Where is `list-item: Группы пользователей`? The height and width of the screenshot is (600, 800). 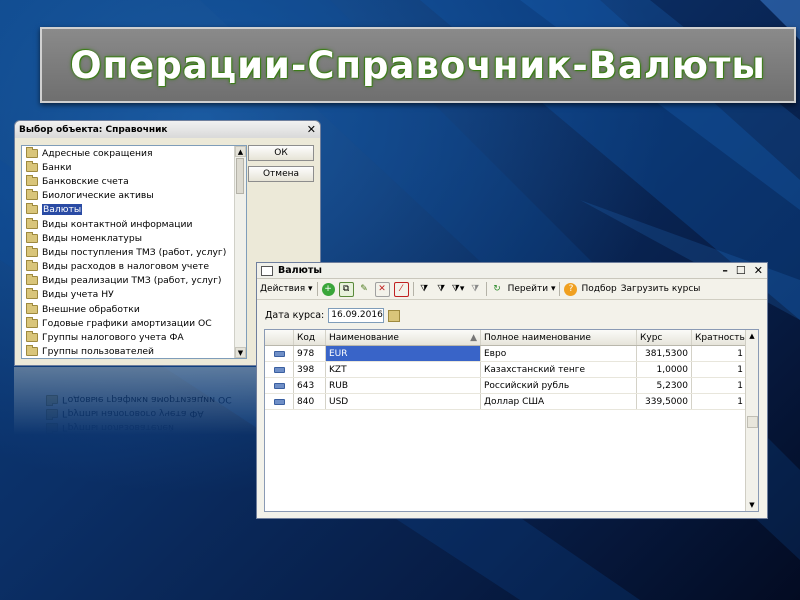 list-item: Группы пользователей is located at coordinates (134, 351).